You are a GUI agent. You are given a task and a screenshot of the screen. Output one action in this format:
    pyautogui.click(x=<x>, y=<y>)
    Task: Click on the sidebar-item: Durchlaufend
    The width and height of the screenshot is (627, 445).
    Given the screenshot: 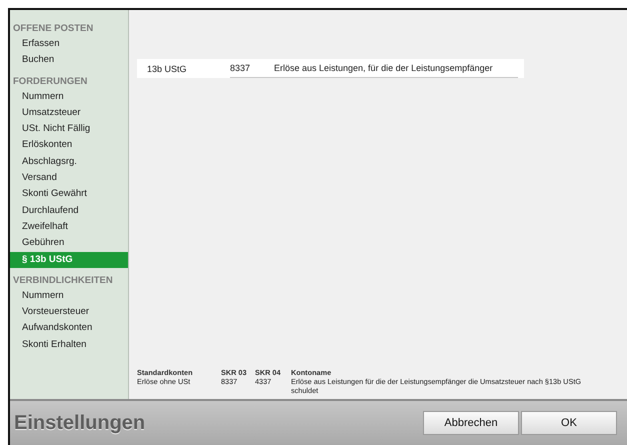 What is the action you would take?
    pyautogui.click(x=69, y=210)
    